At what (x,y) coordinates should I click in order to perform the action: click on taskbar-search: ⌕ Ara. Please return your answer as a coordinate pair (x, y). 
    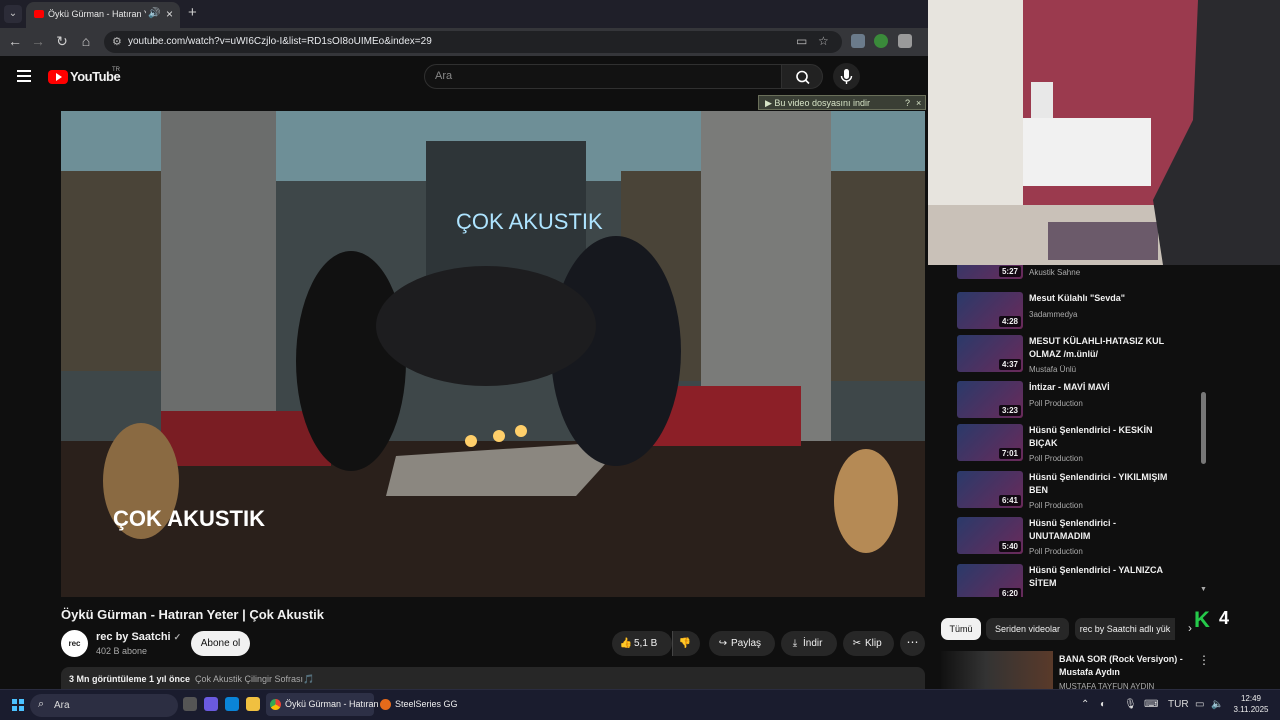
    Looking at the image, I should click on (104, 705).